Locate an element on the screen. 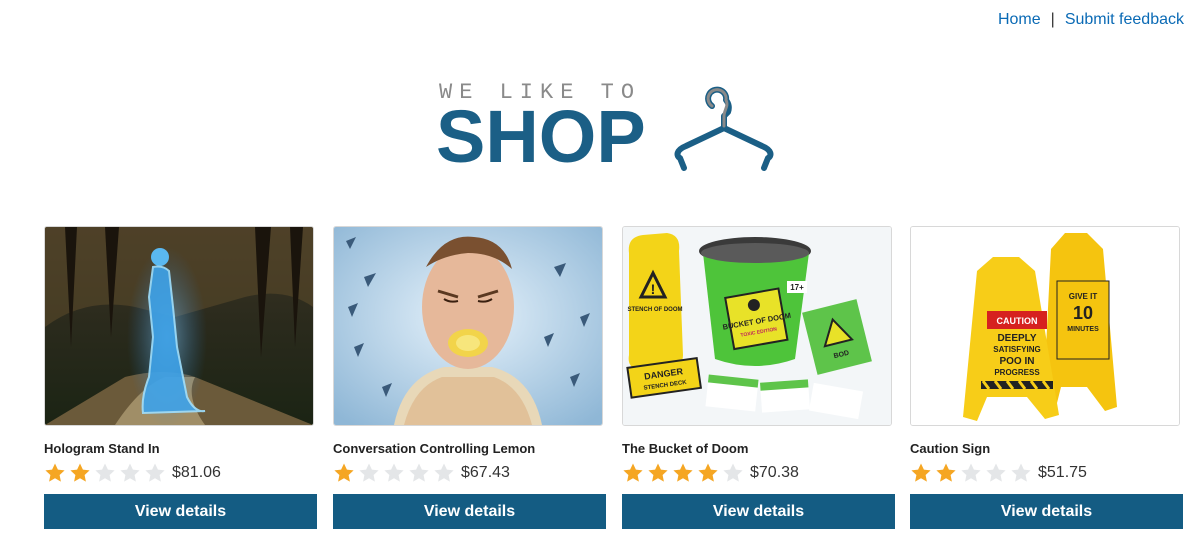 This screenshot has height=552, width=1202. rating-row: $51.75 is located at coordinates (1046, 473).